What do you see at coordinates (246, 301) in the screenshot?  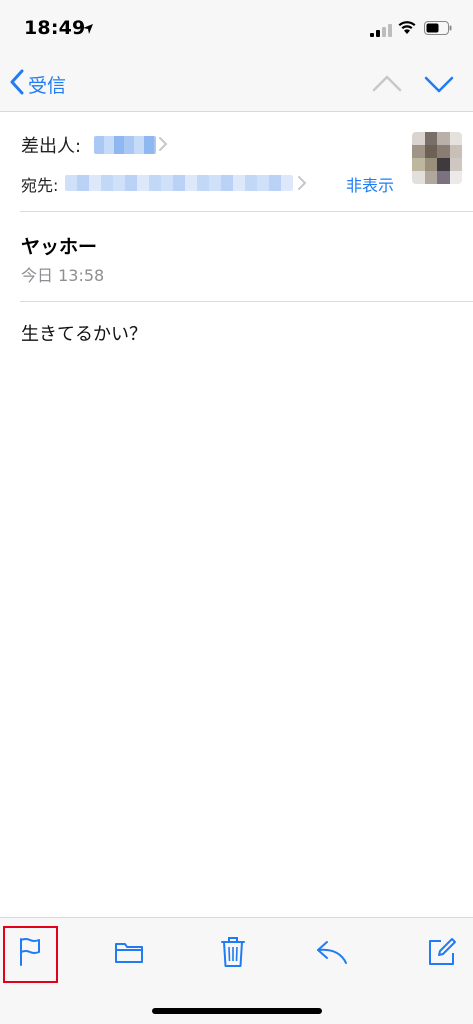 I see `divider` at bounding box center [246, 301].